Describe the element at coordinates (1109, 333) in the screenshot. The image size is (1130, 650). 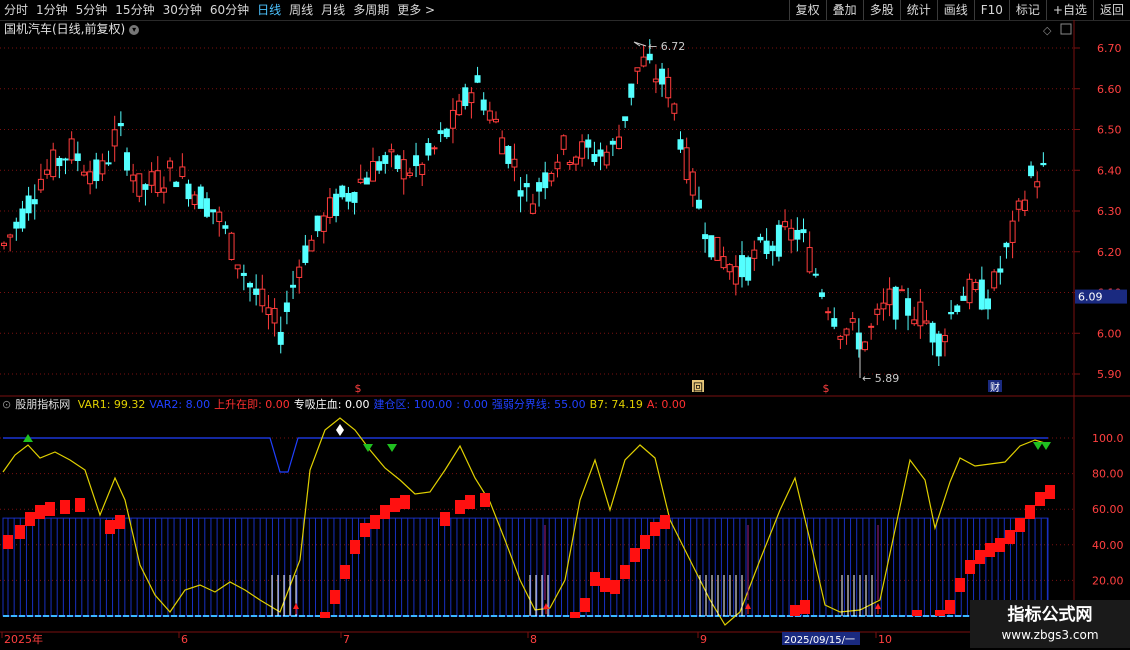
I see `price-tick-label: 6.00` at that location.